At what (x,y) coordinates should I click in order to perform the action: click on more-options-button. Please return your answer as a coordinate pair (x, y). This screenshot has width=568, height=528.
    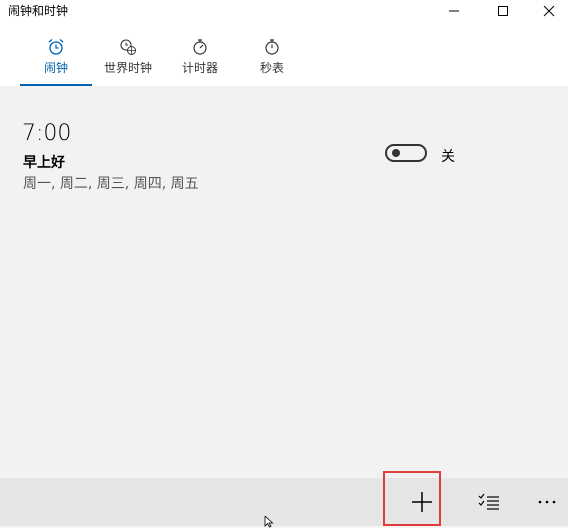
    Looking at the image, I should click on (547, 502).